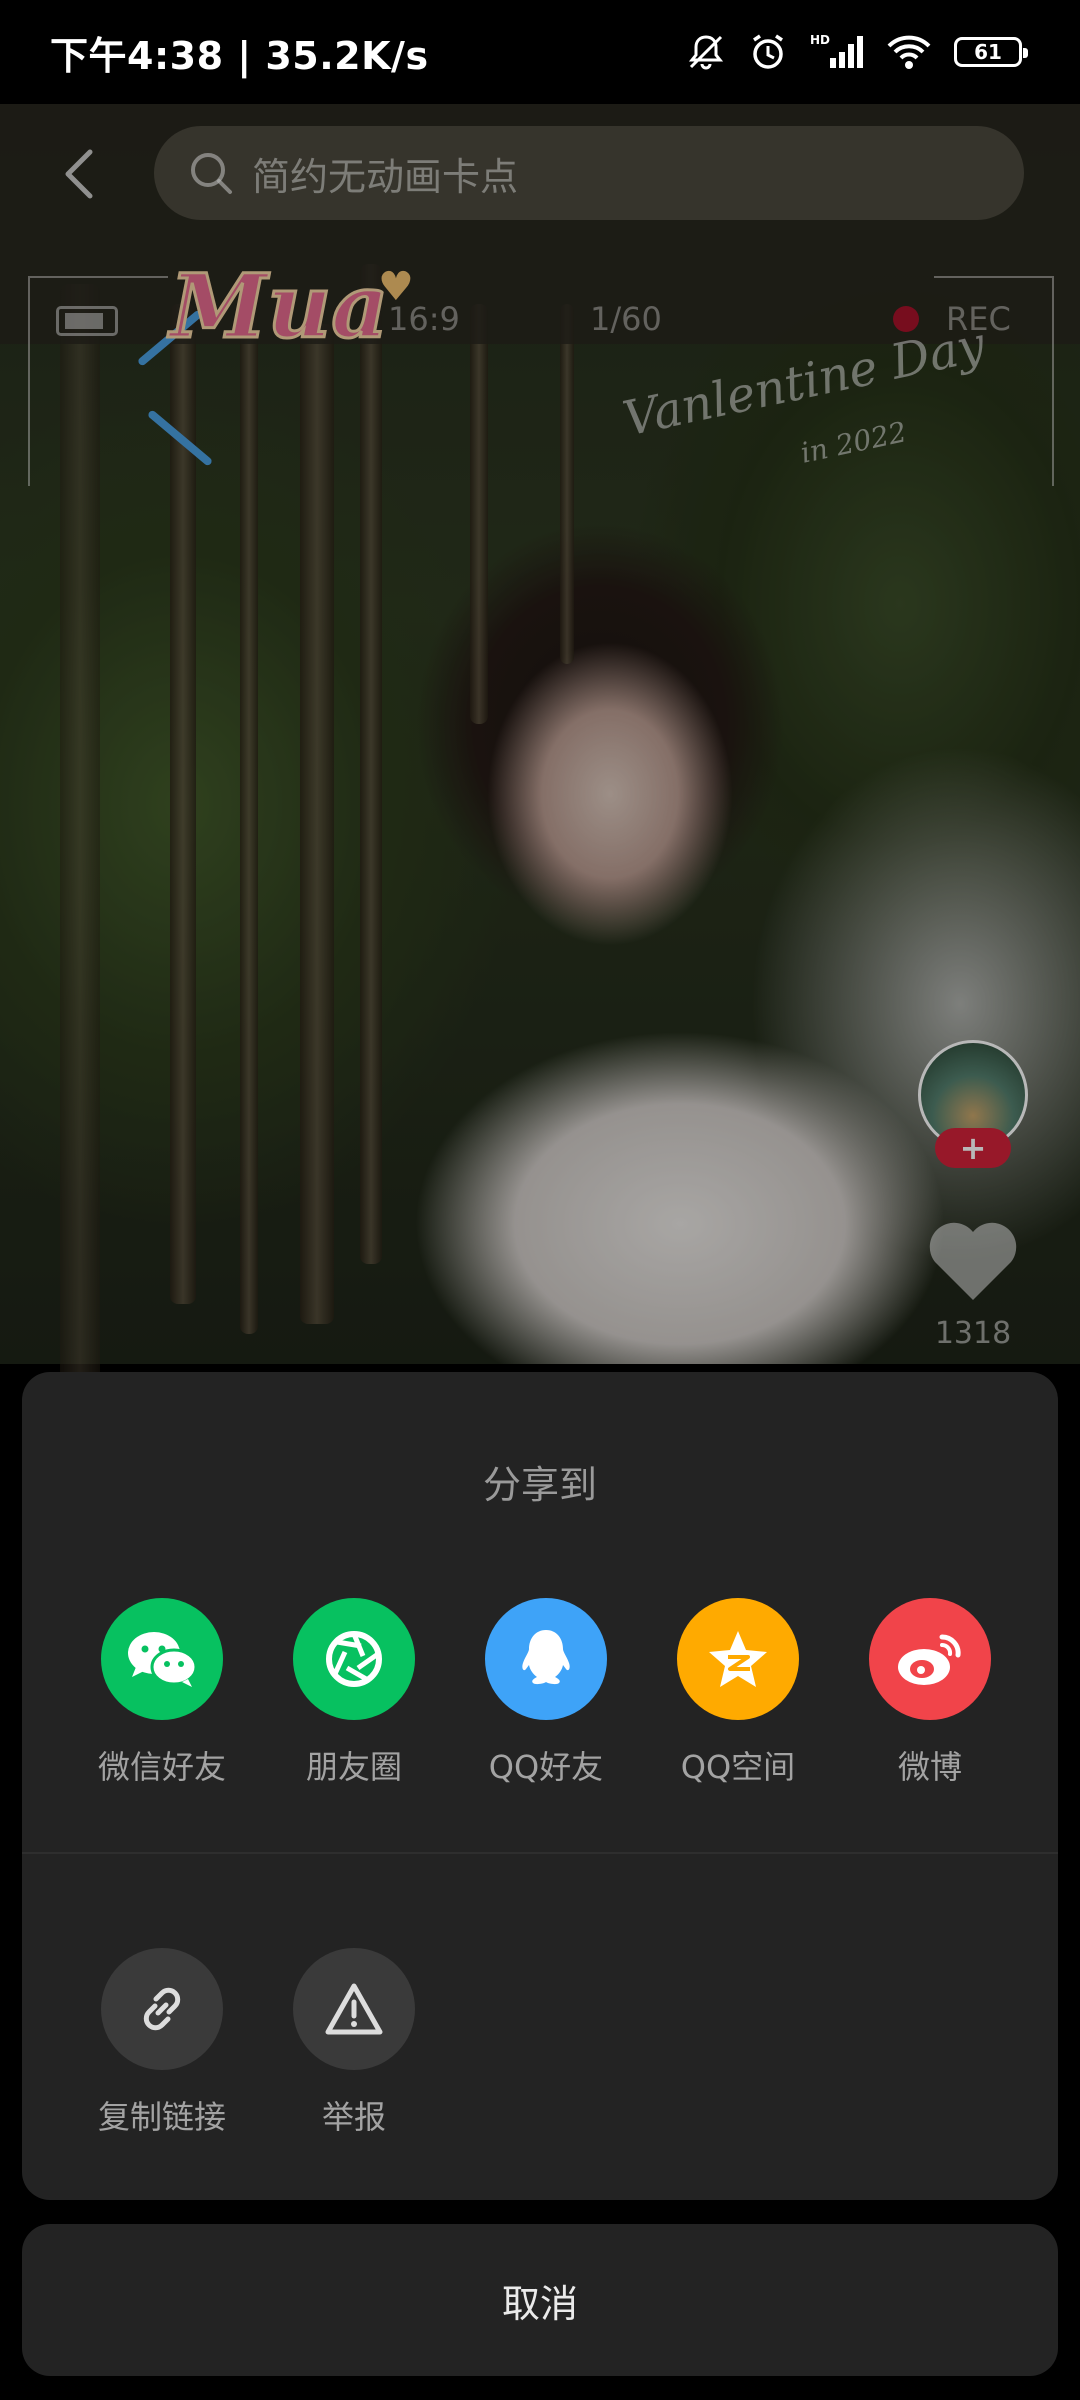 Image resolution: width=1080 pixels, height=2400 pixels. Describe the element at coordinates (540, 2300) in the screenshot. I see `cancel-button: 取消` at that location.